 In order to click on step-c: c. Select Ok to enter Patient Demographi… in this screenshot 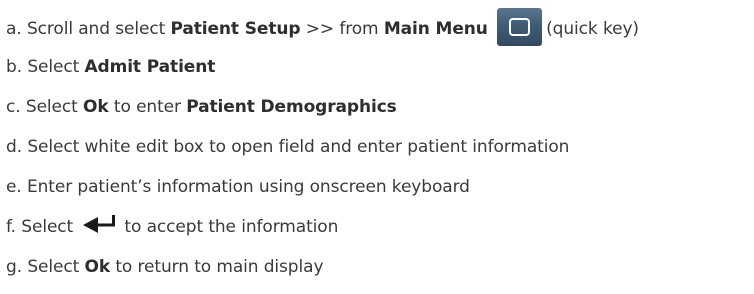, I will do `click(201, 107)`.